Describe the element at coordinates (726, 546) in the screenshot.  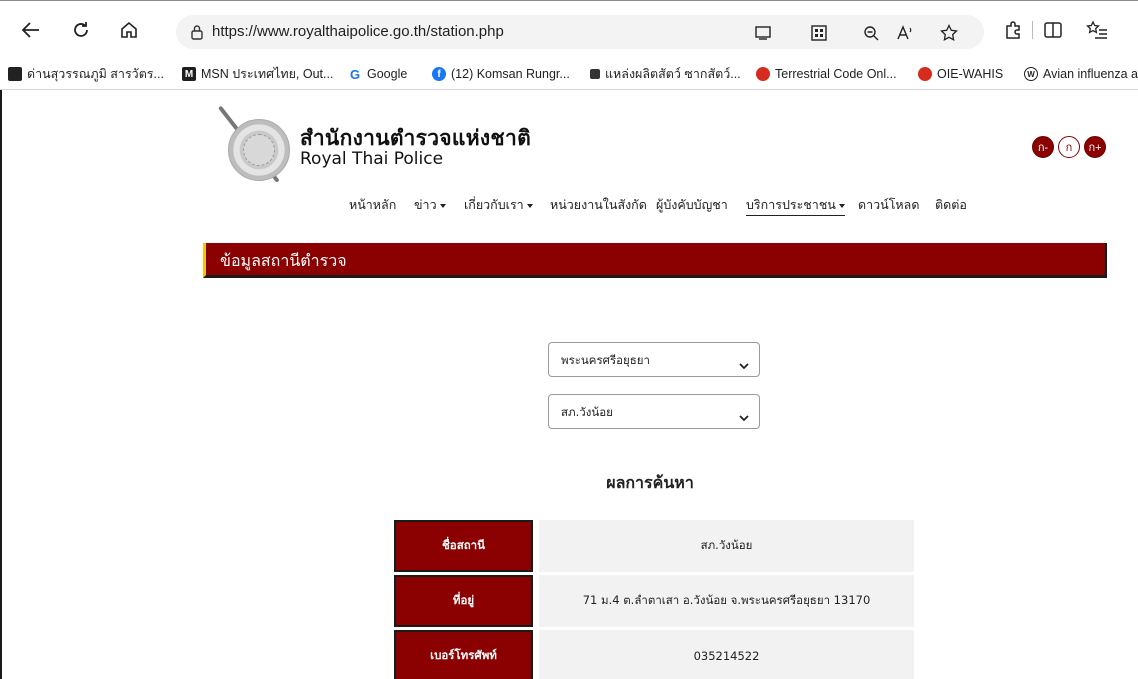
I see `row-value: สภ.วังน้อย` at that location.